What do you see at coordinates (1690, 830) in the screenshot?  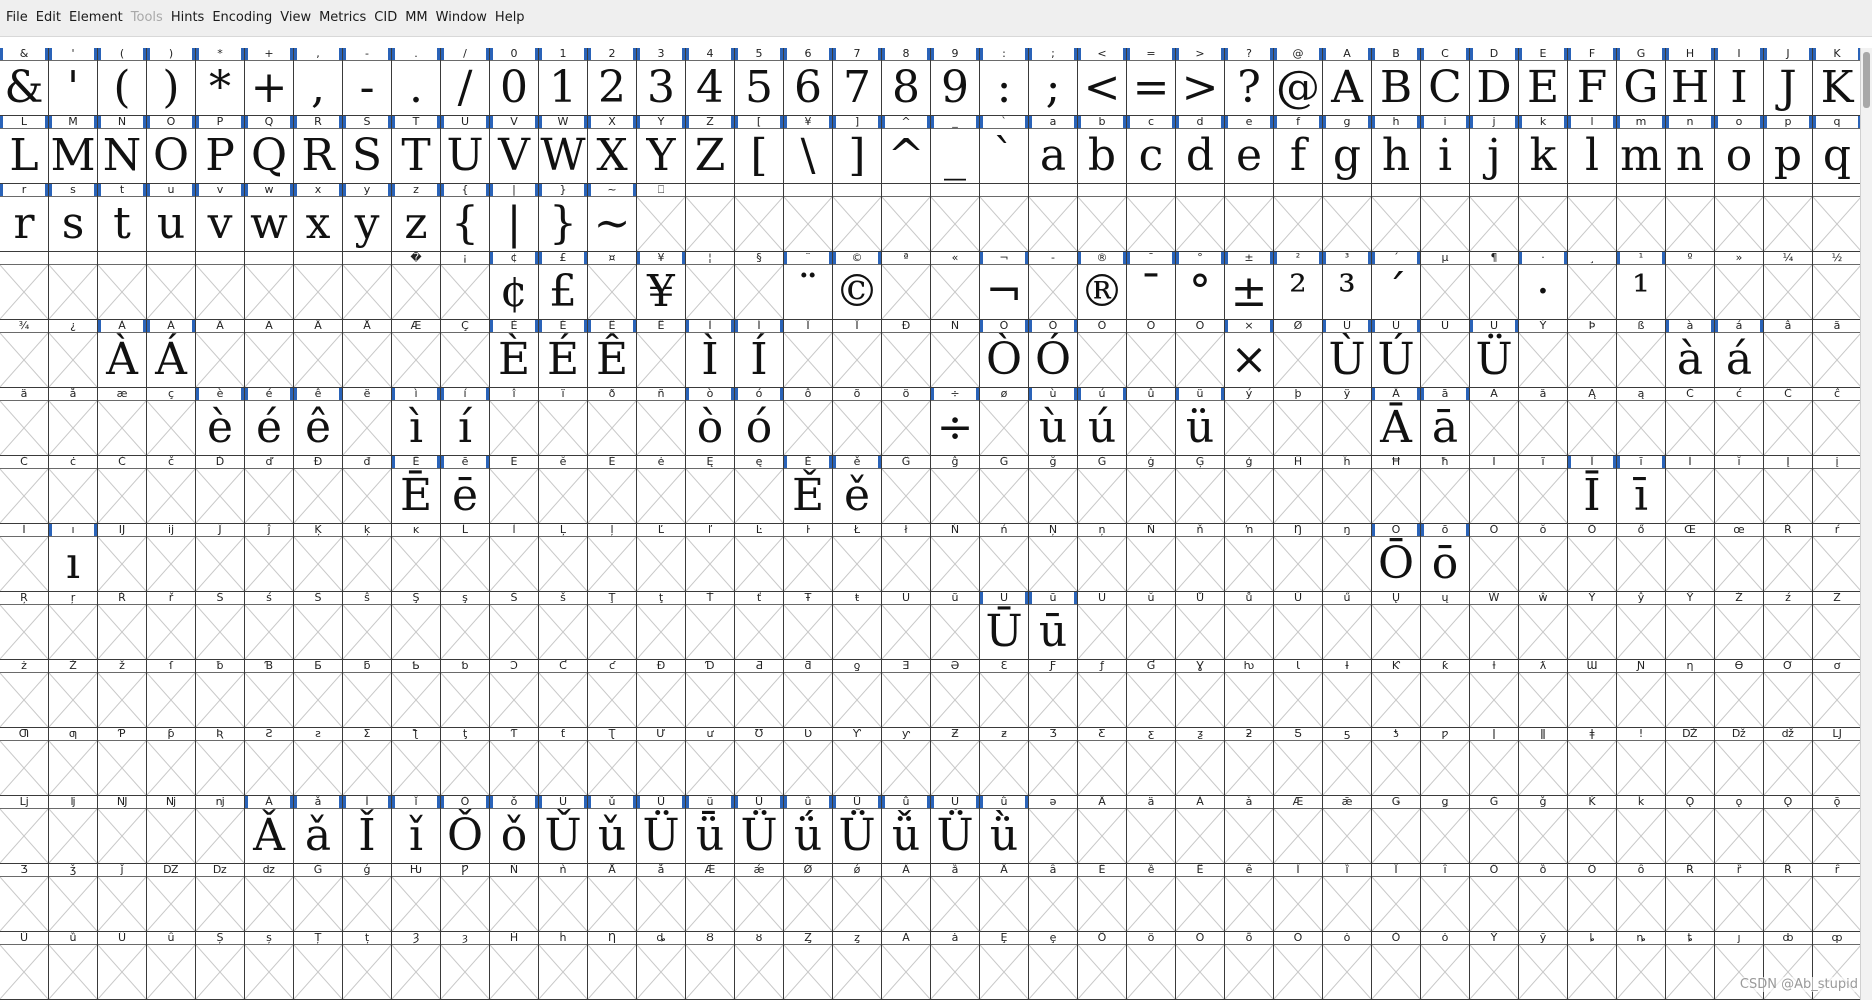 I see `glyph-cell: Ǫ` at bounding box center [1690, 830].